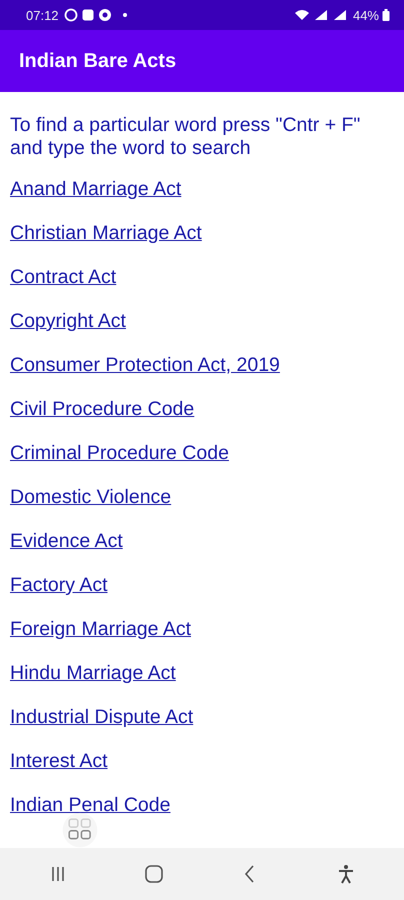  What do you see at coordinates (124, 15) in the screenshot?
I see `notification-dot-icon` at bounding box center [124, 15].